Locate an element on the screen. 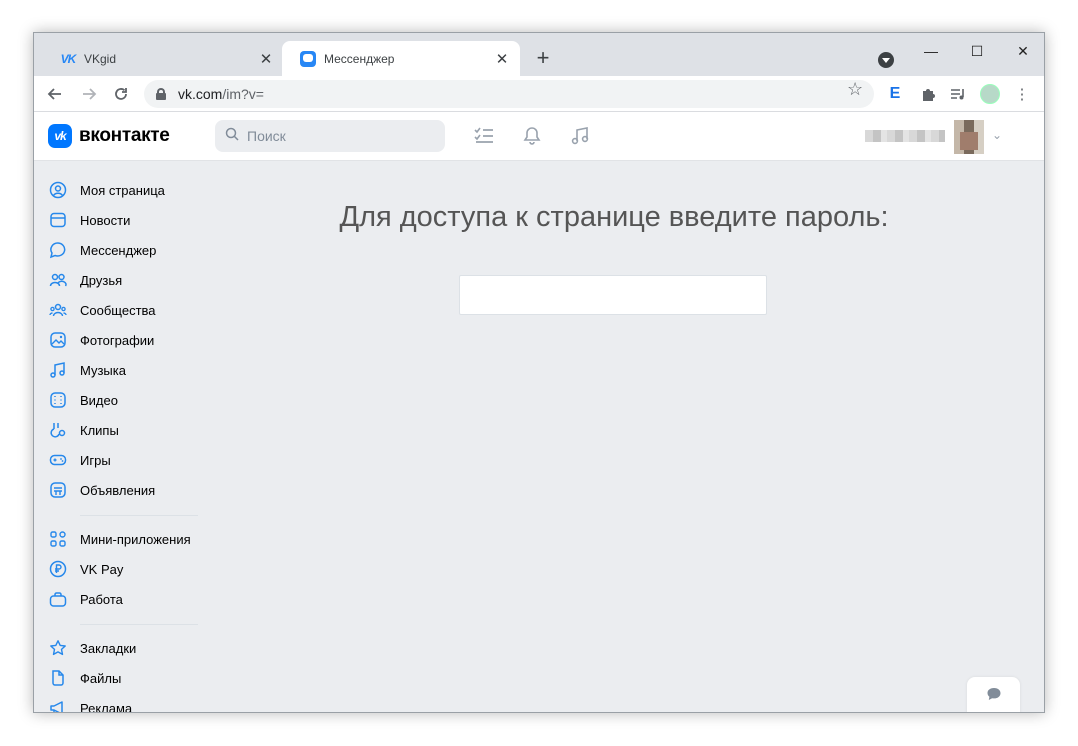  browser-menu-icon: ⋮ is located at coordinates (1022, 94).